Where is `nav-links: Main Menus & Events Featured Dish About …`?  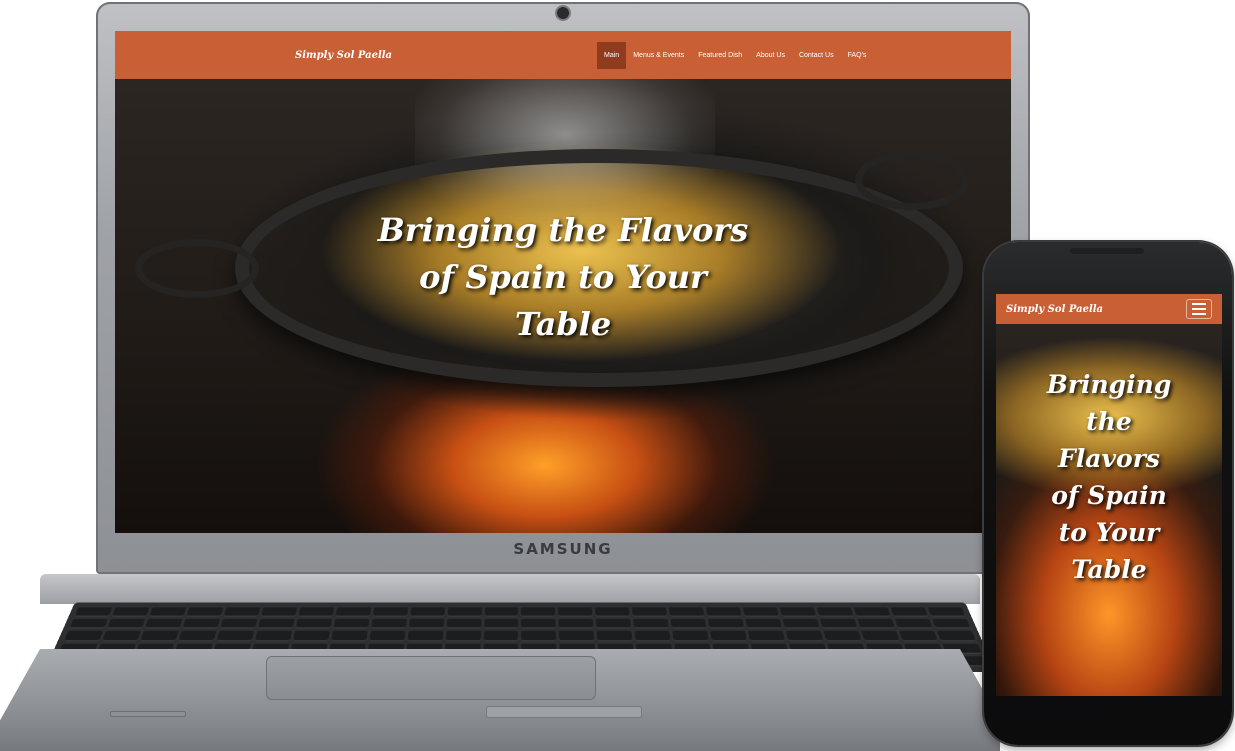
nav-links: Main Menus & Events Featured Dish About … is located at coordinates (735, 55).